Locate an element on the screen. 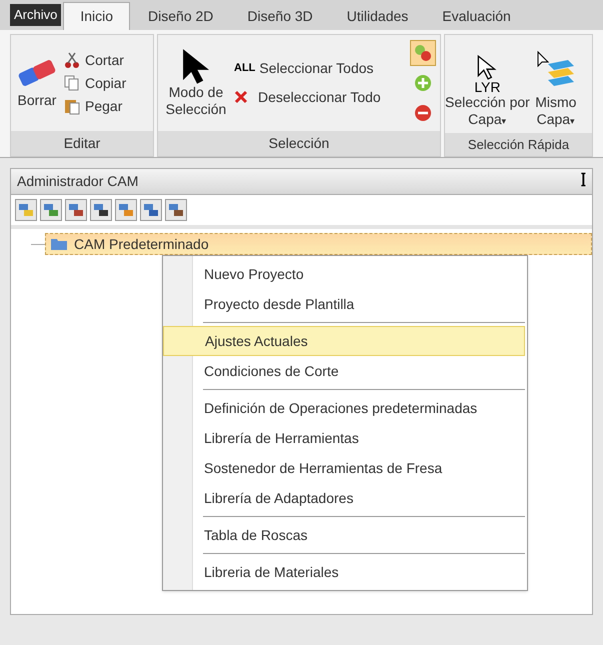  menu-item: Definición de Operaciones predeterminadas is located at coordinates (364, 408).